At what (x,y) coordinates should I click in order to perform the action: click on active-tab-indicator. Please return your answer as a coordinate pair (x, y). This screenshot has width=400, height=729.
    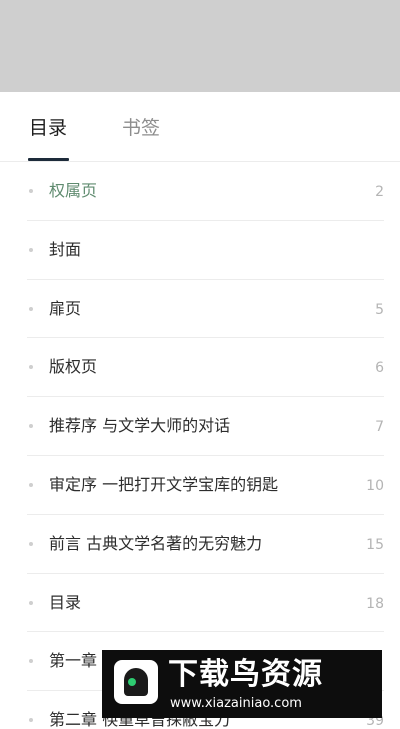
    Looking at the image, I should click on (48, 159).